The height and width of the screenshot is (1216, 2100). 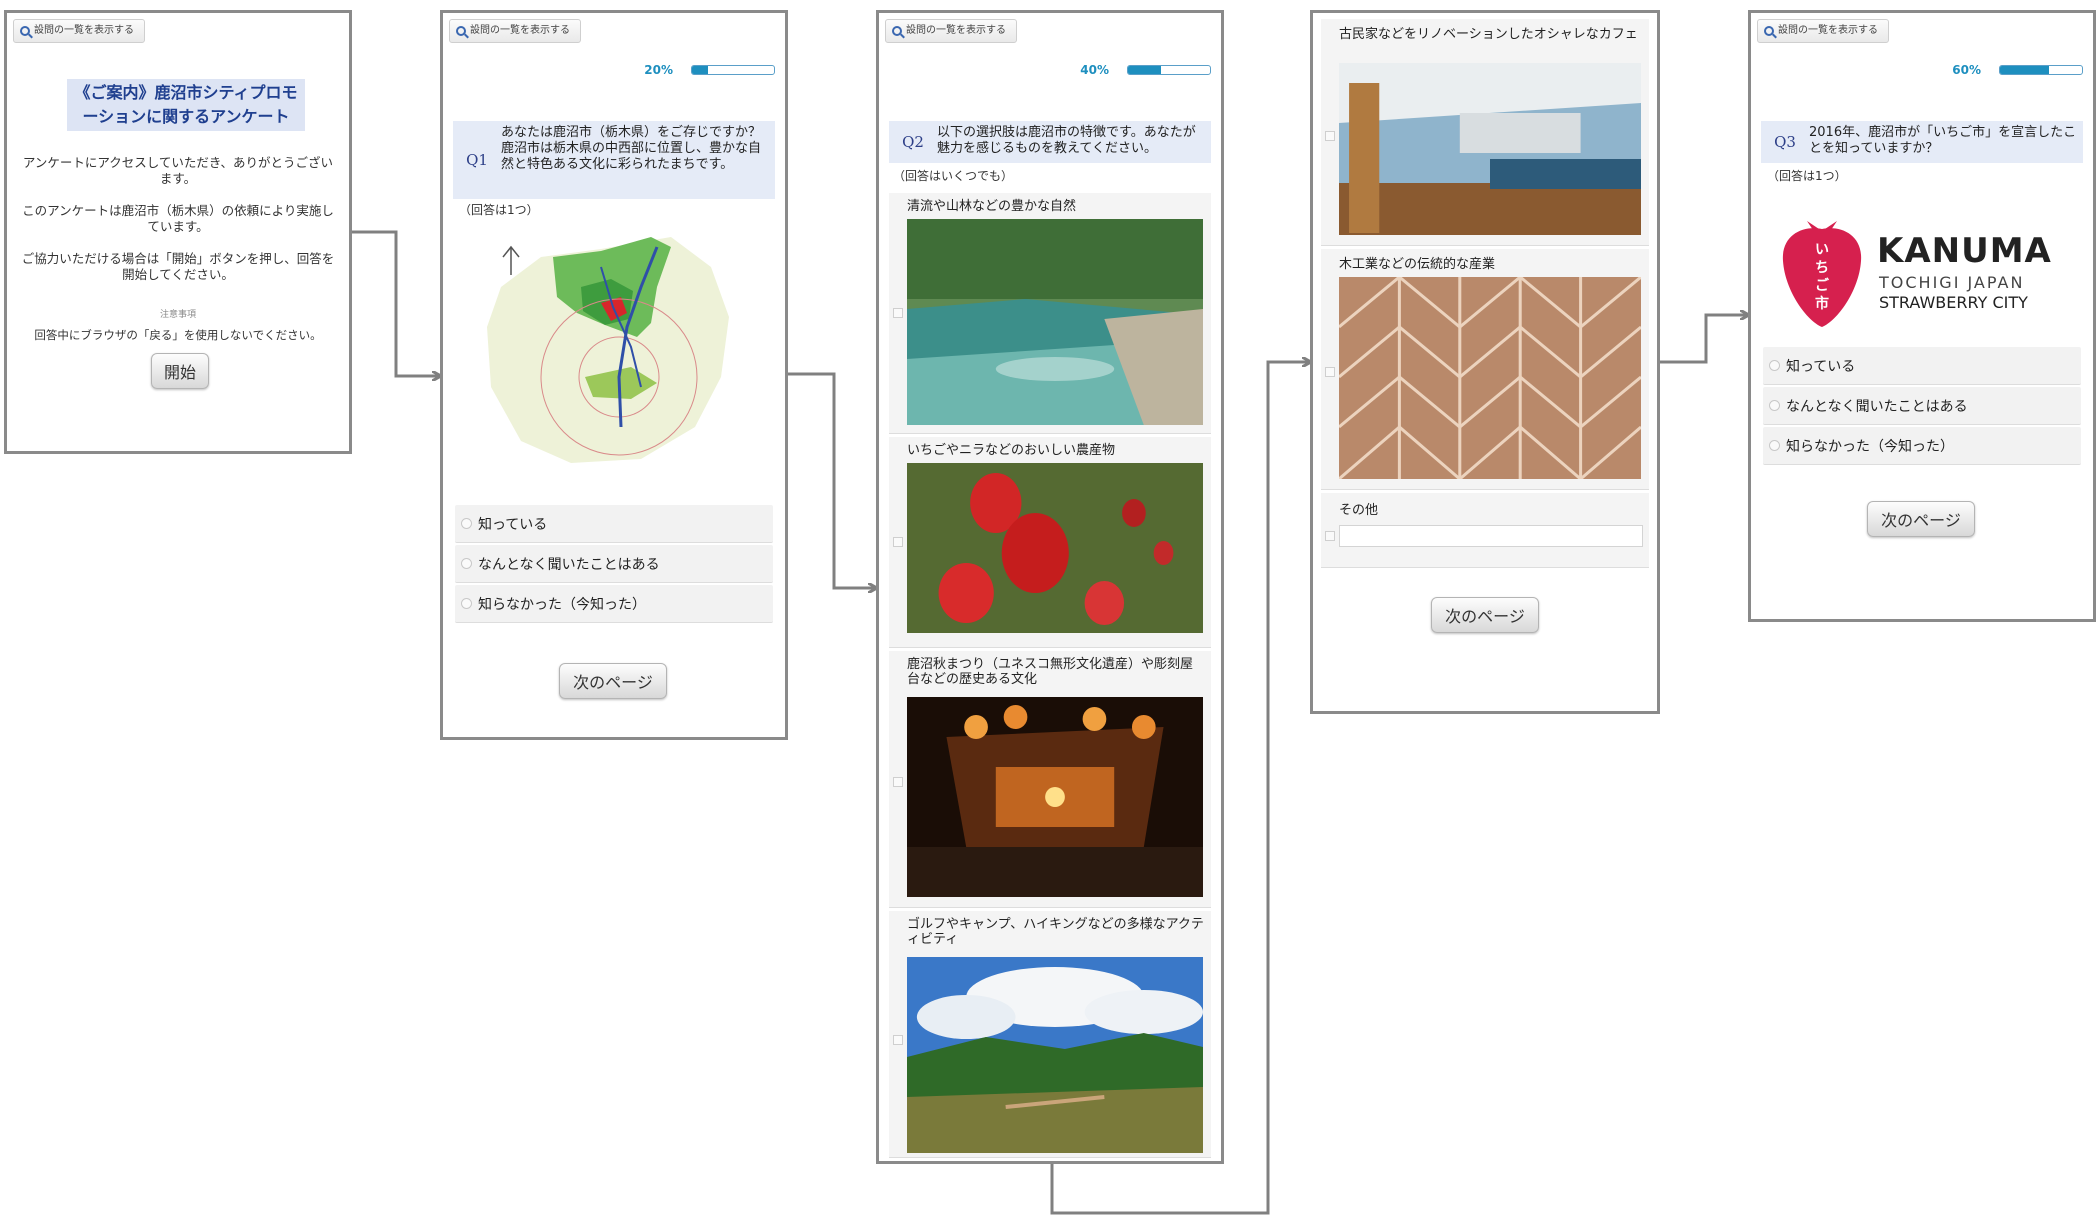 I want to click on logo-sub: TOCHIGI JAPAN, so click(x=1952, y=282).